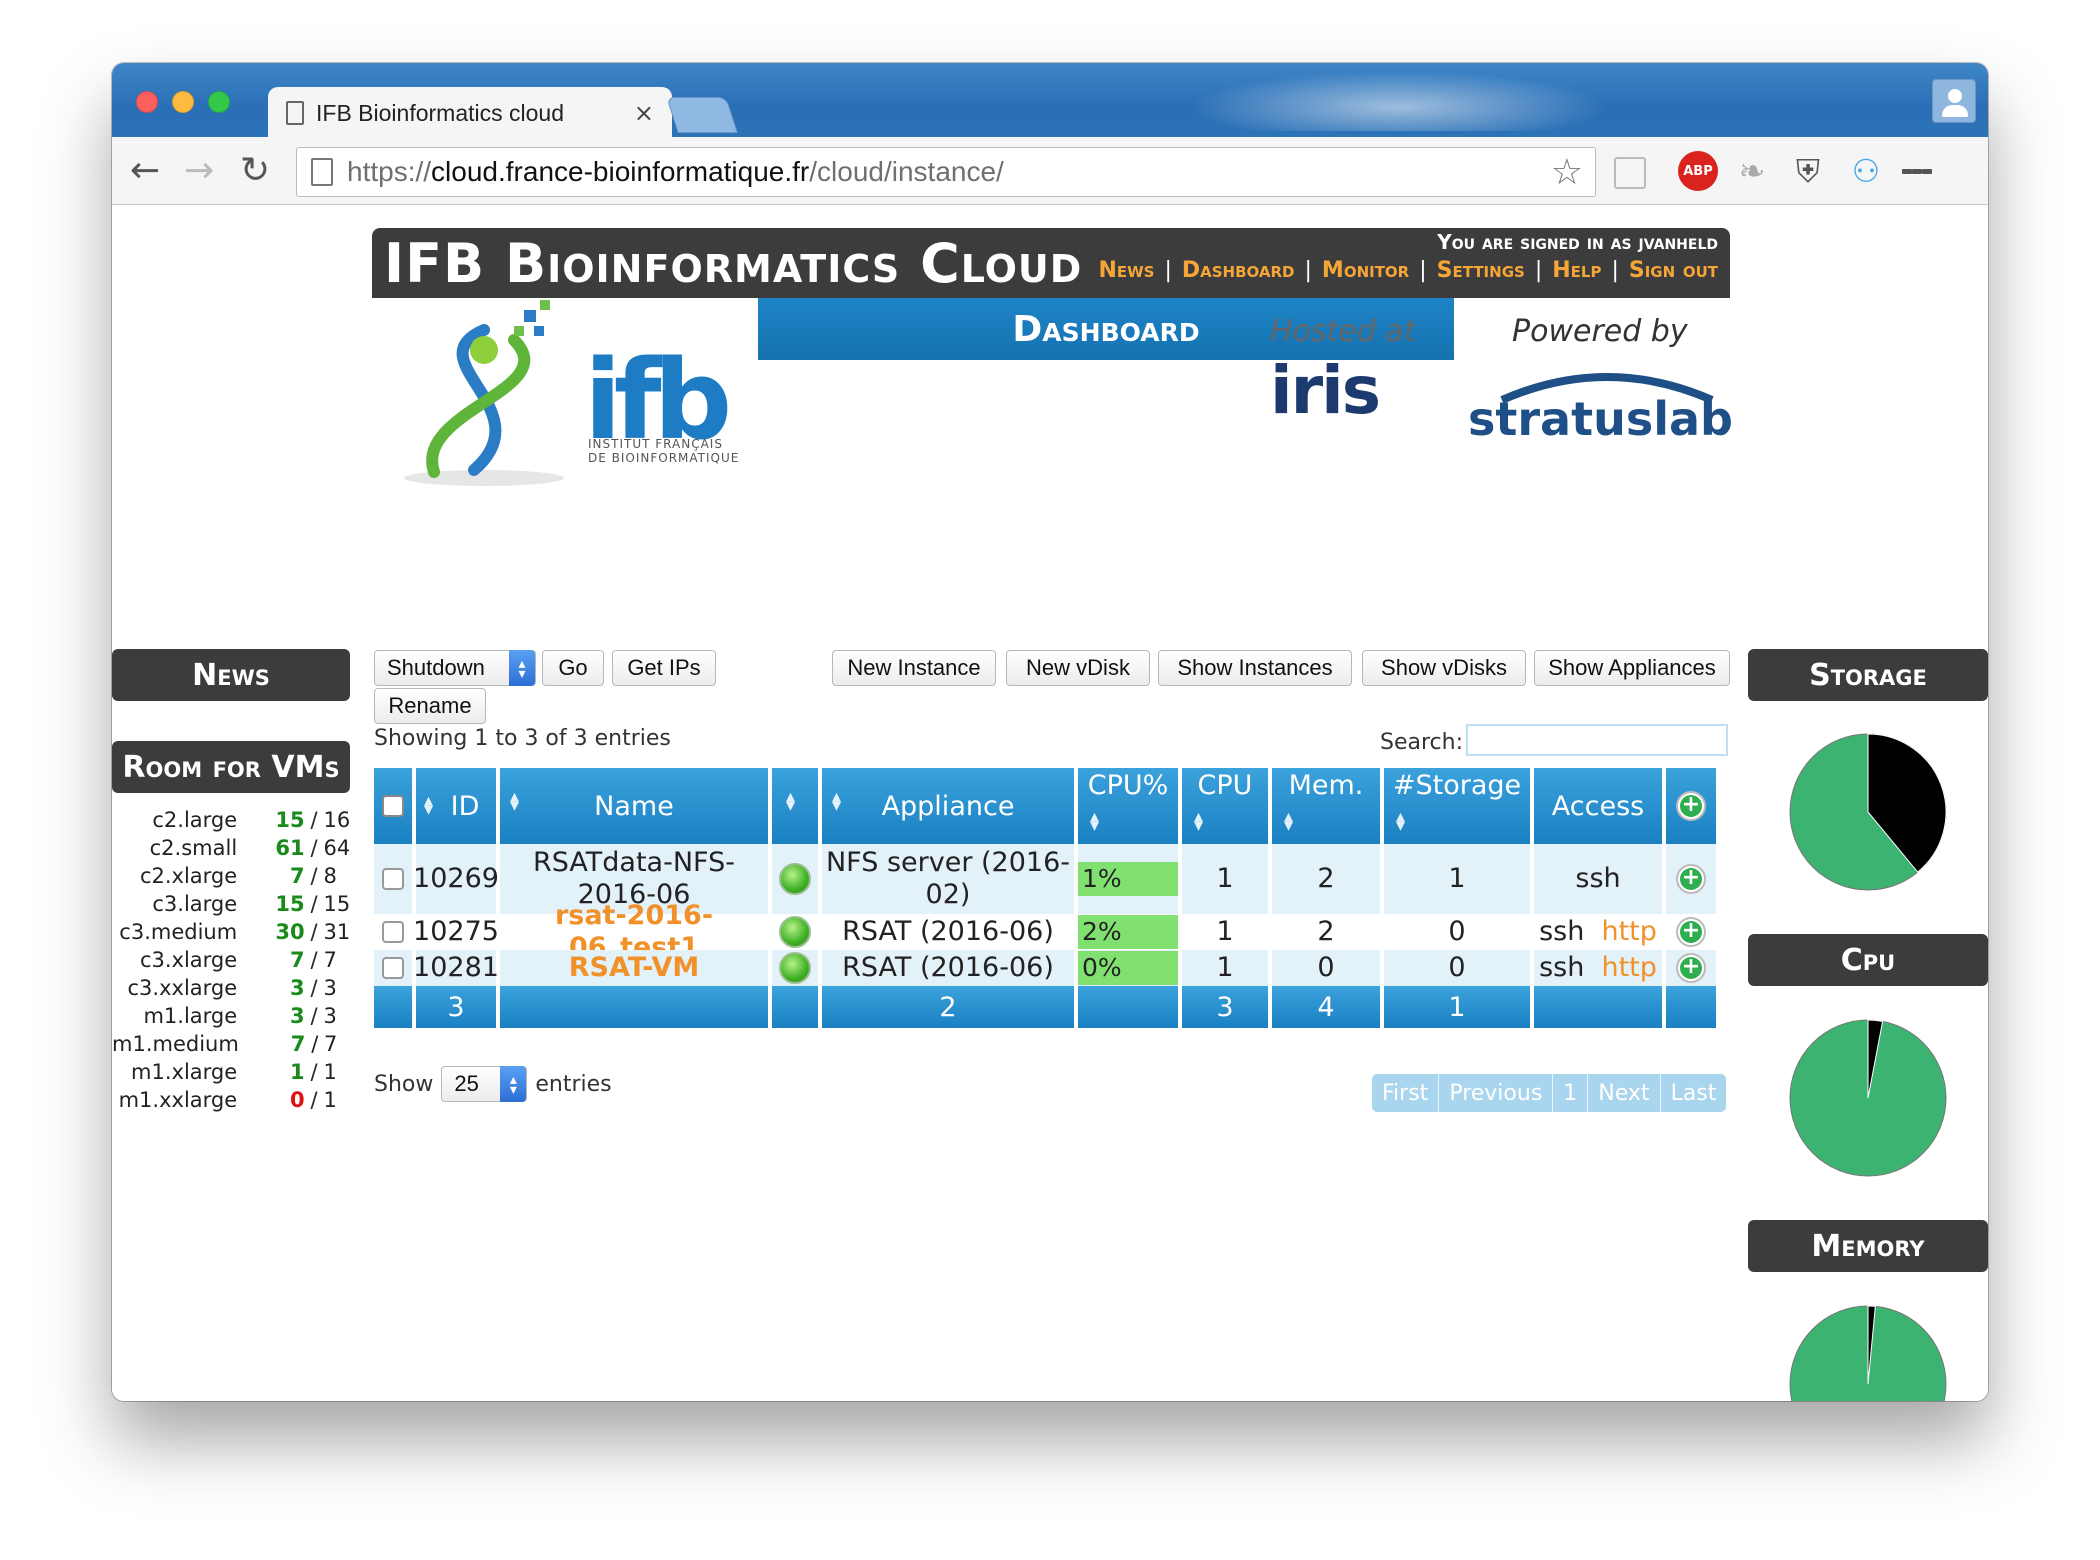 This screenshot has height=1560, width=2100. I want to click on header-appliance: ▴ ▾ Appliance, so click(950, 806).